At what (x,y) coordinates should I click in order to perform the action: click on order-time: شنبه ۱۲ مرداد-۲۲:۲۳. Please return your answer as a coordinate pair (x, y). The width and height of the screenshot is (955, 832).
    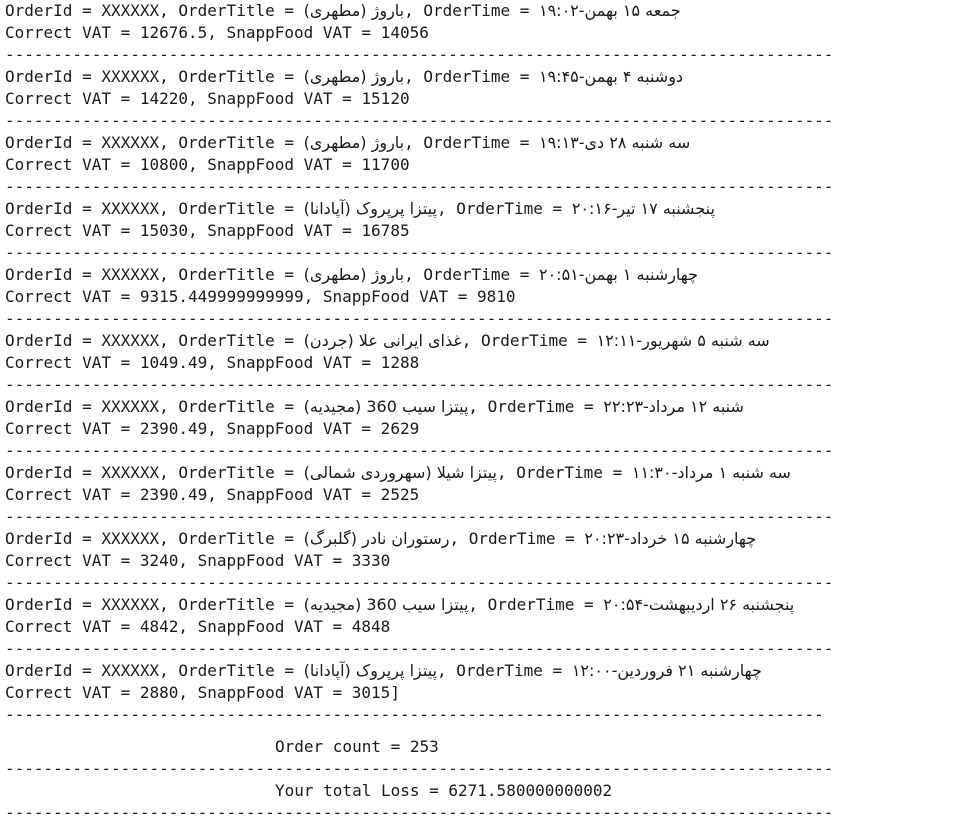
    Looking at the image, I should click on (673, 406).